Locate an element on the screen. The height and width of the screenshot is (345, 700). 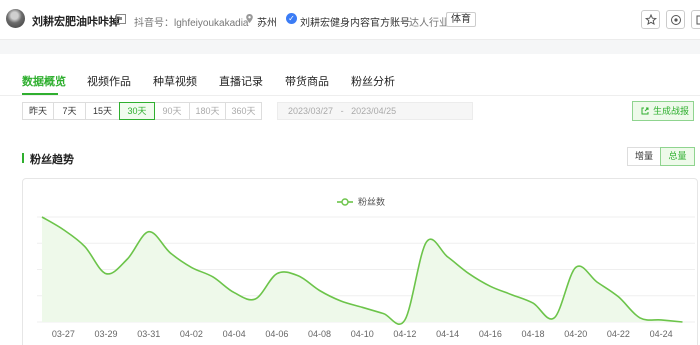
verification-text: 刘耕宏健身内容官方账号 is located at coordinates (355, 23).